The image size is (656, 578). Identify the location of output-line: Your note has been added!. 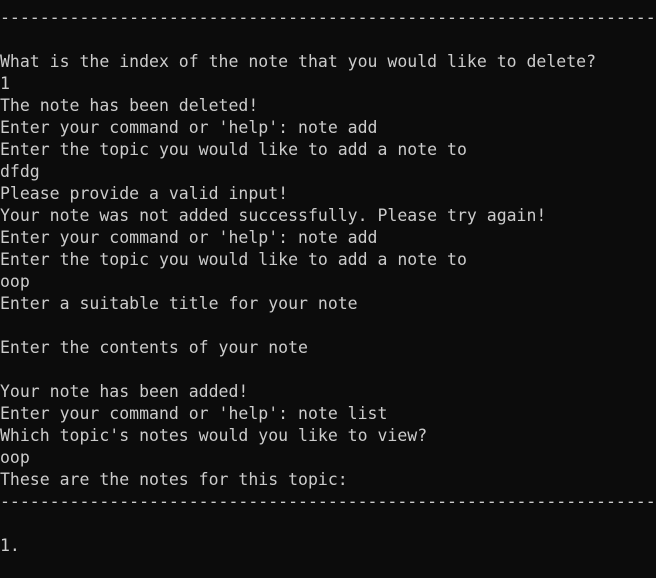
(124, 391).